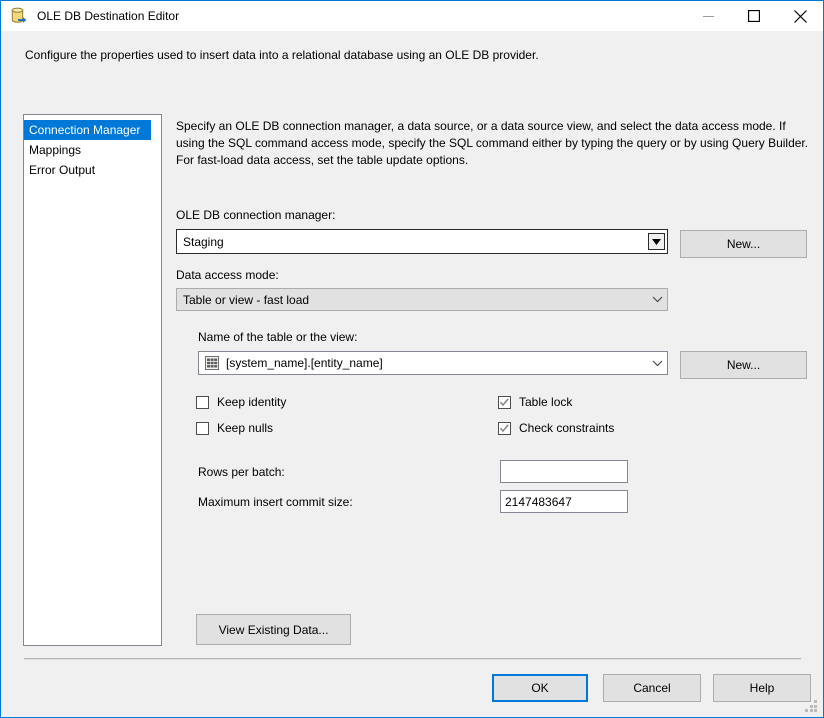 Image resolution: width=824 pixels, height=718 pixels. I want to click on max-insert-commit-size-input: 2147483647, so click(564, 501).